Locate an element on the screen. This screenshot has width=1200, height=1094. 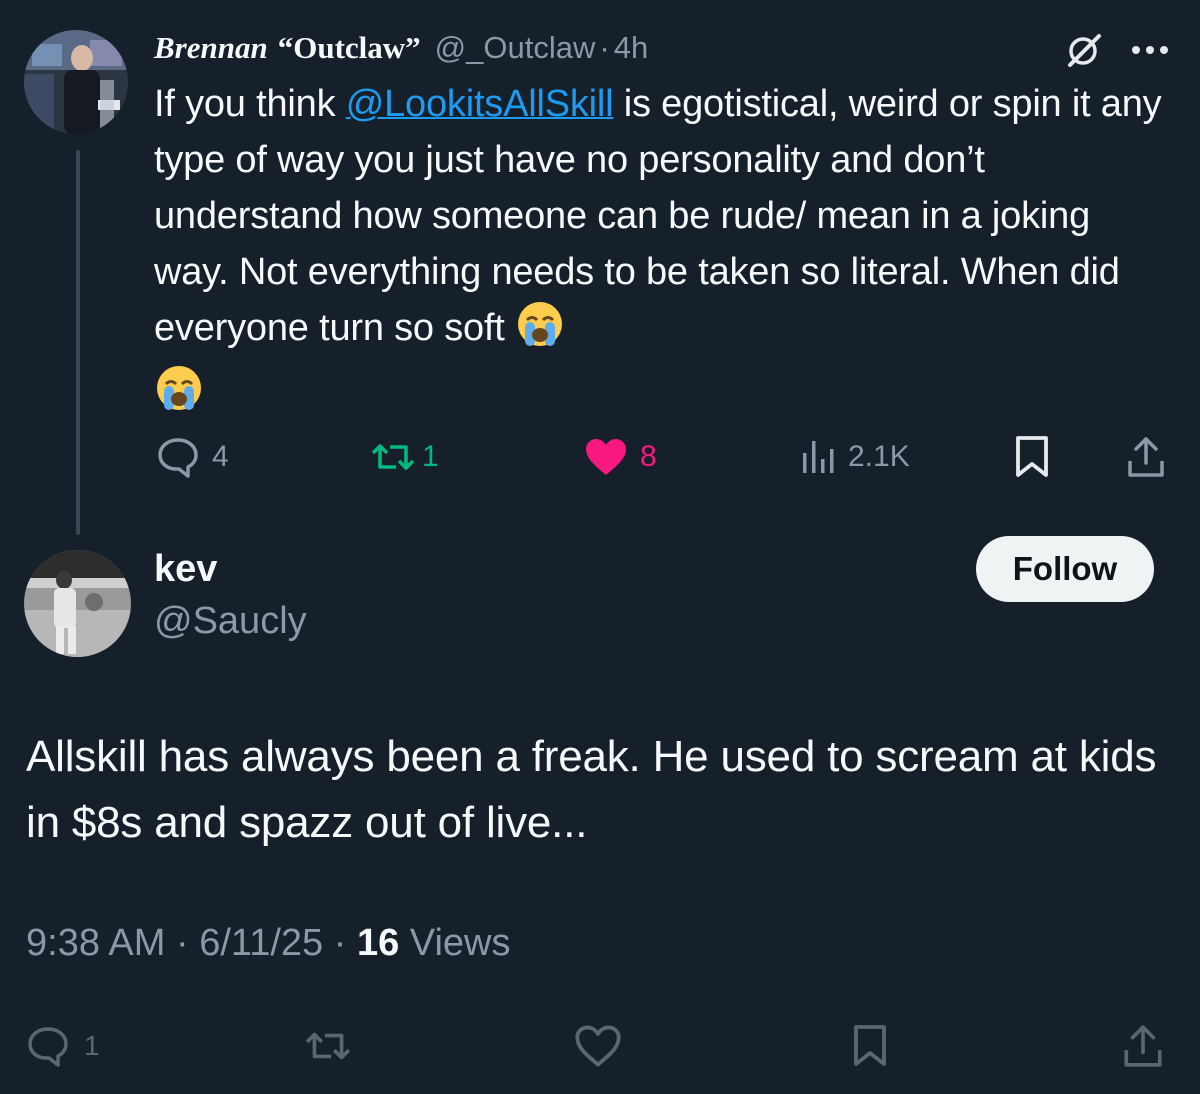
thread-line is located at coordinates (78, 342).